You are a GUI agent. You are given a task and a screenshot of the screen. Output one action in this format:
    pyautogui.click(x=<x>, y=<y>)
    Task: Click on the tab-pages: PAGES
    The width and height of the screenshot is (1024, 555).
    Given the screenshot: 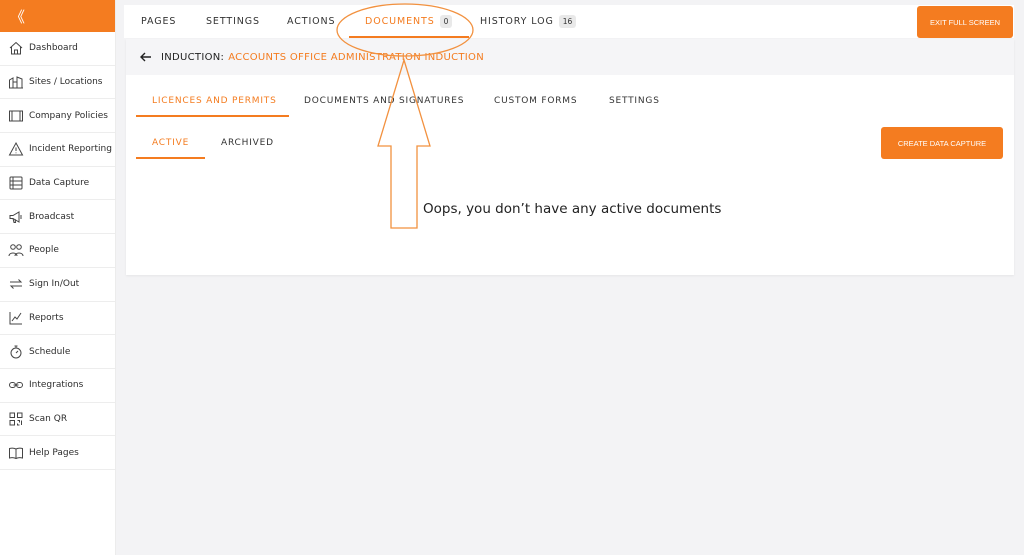 What is the action you would take?
    pyautogui.click(x=158, y=21)
    